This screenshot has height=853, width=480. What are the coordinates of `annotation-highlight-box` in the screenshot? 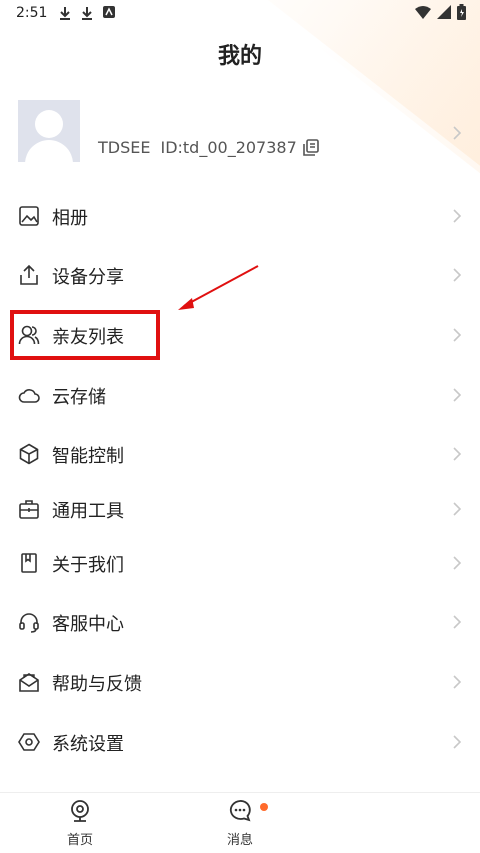 It's located at (85, 335).